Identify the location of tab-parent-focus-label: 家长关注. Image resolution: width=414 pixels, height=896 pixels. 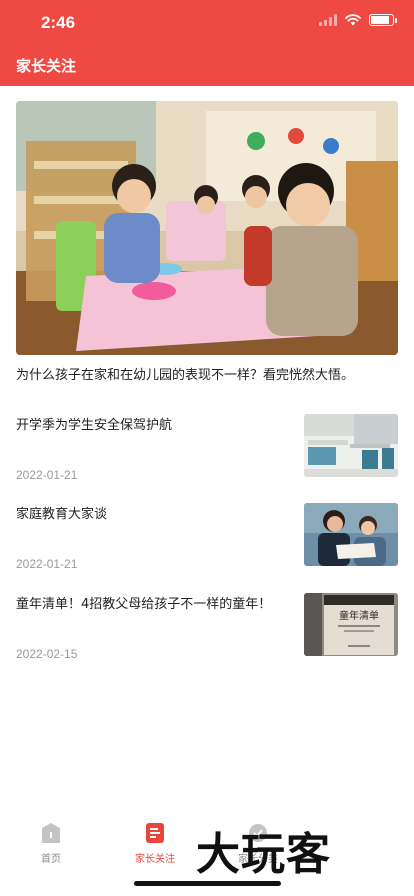
(155, 859).